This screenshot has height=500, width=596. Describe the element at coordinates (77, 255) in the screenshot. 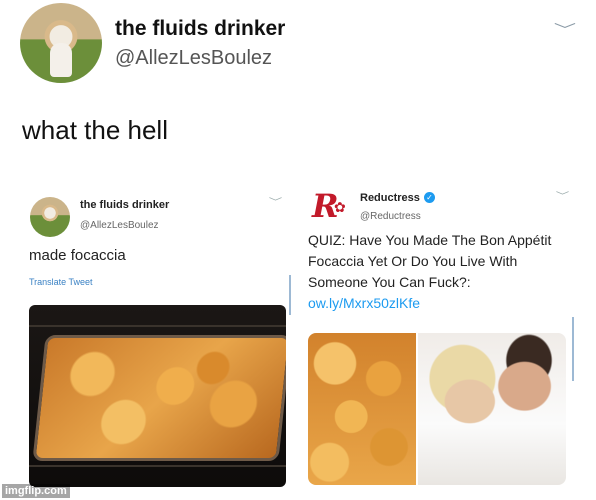

I see `tweet-text: made focaccia` at that location.